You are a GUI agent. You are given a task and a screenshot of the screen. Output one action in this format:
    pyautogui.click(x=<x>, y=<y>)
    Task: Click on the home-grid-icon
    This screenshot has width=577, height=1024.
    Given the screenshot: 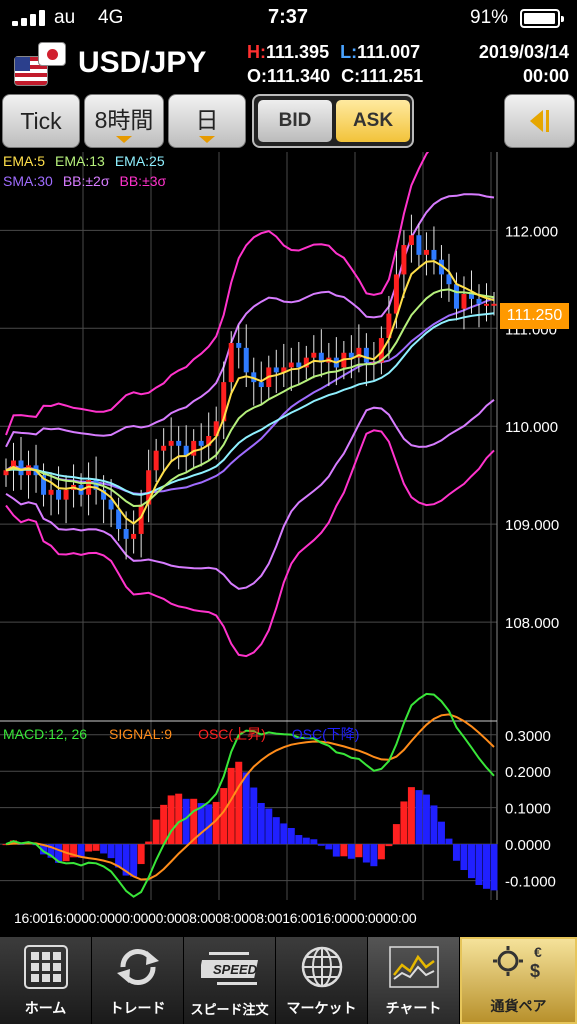 What is the action you would take?
    pyautogui.click(x=46, y=967)
    